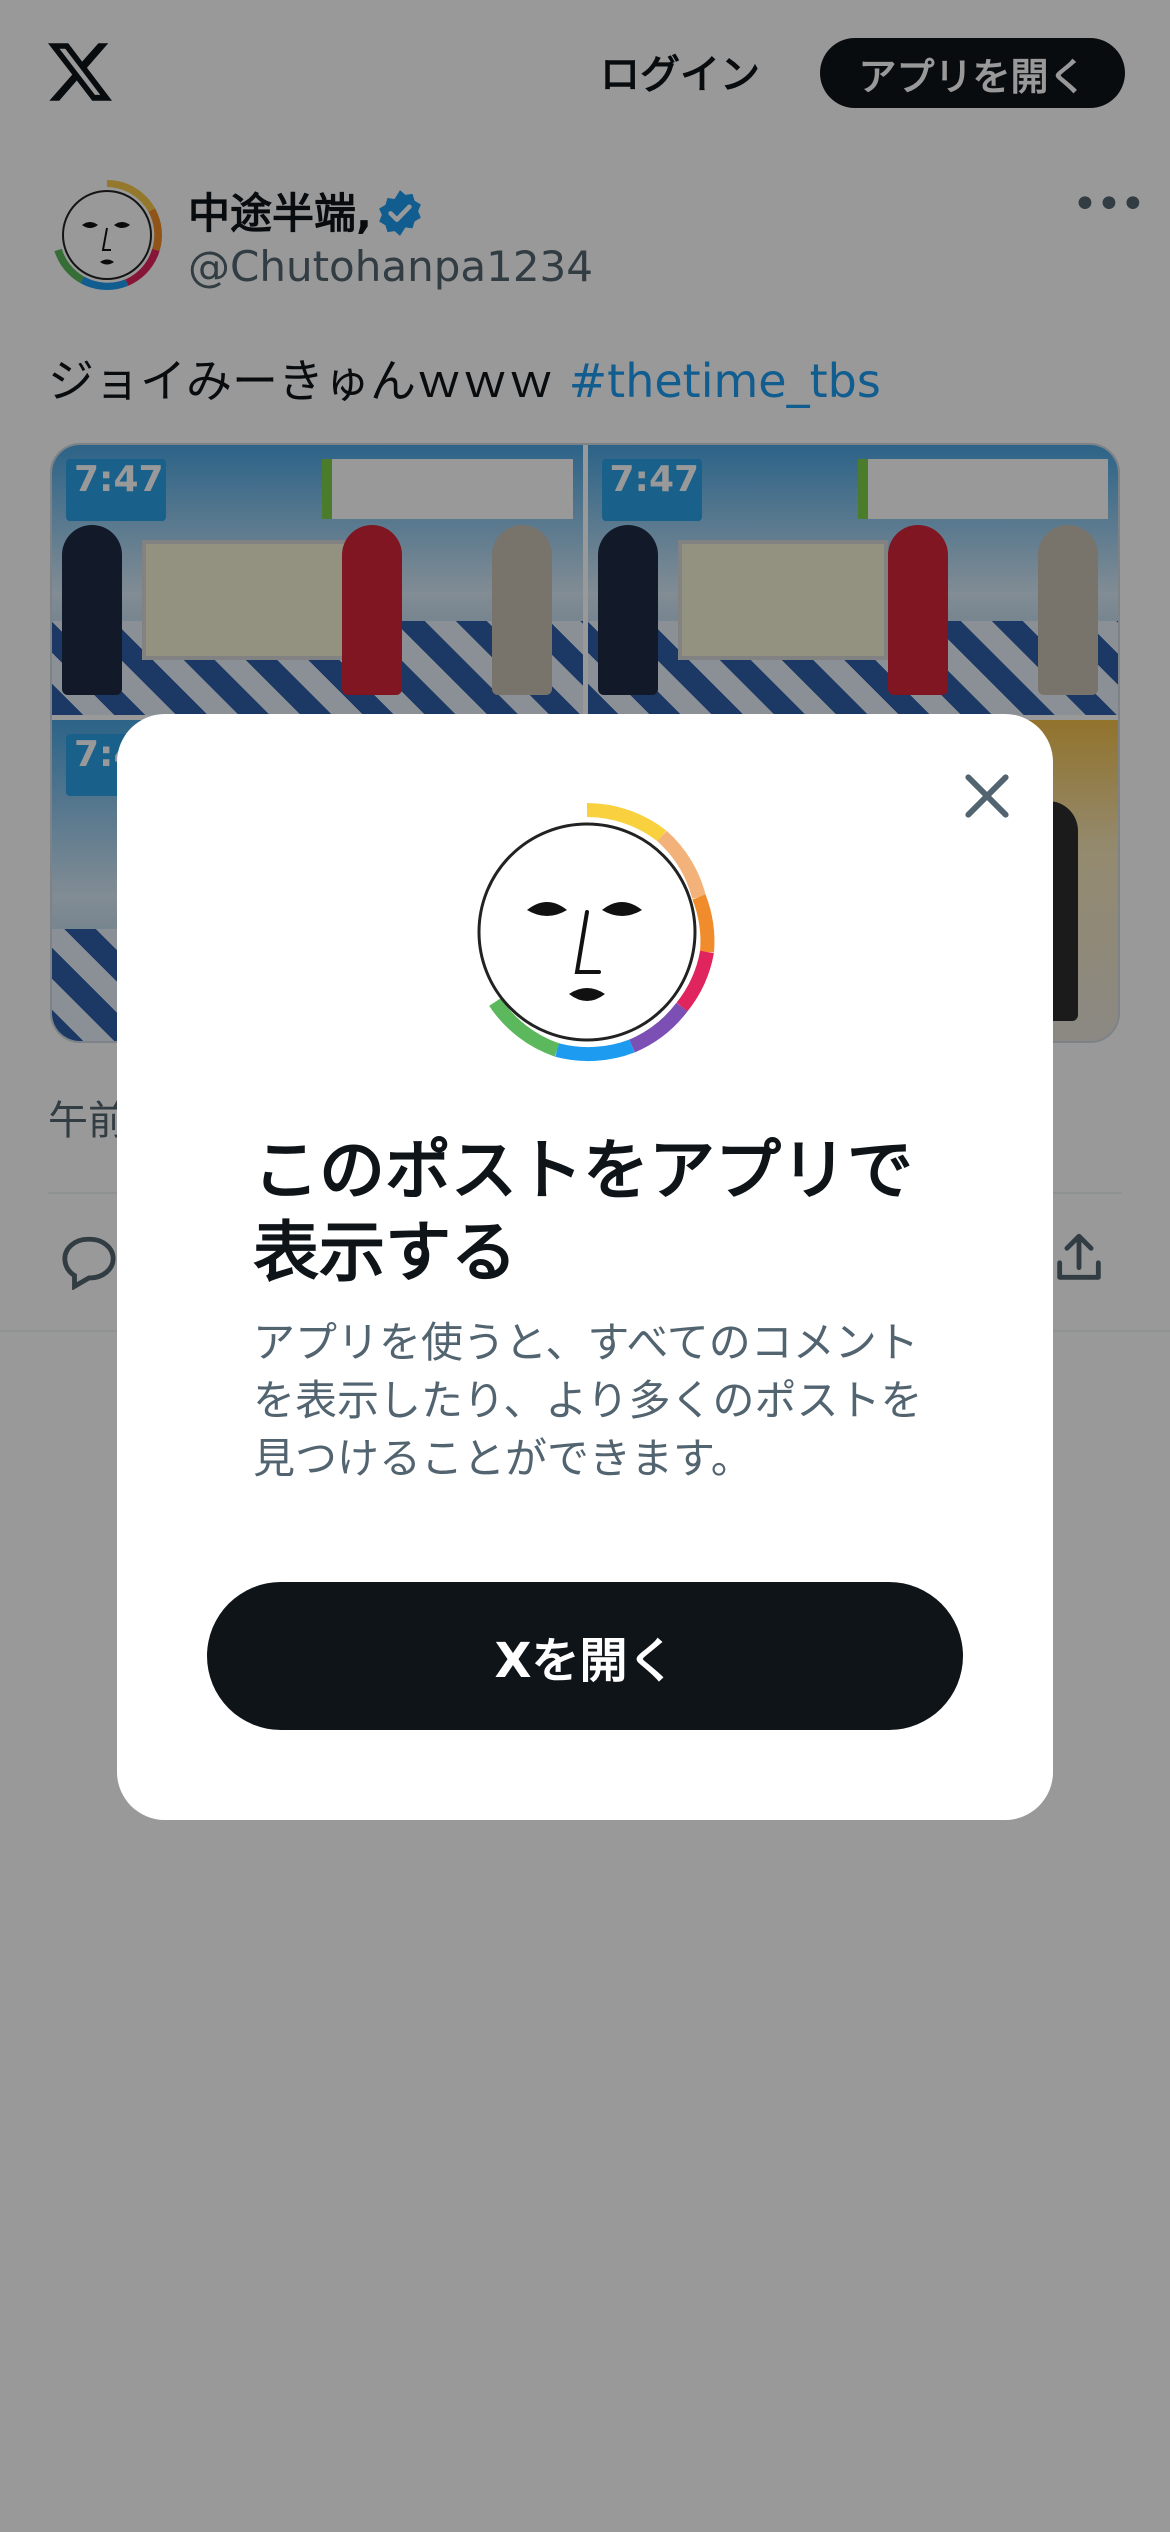  I want to click on modal-title: このポストをアプリで表示する, so click(583, 1211).